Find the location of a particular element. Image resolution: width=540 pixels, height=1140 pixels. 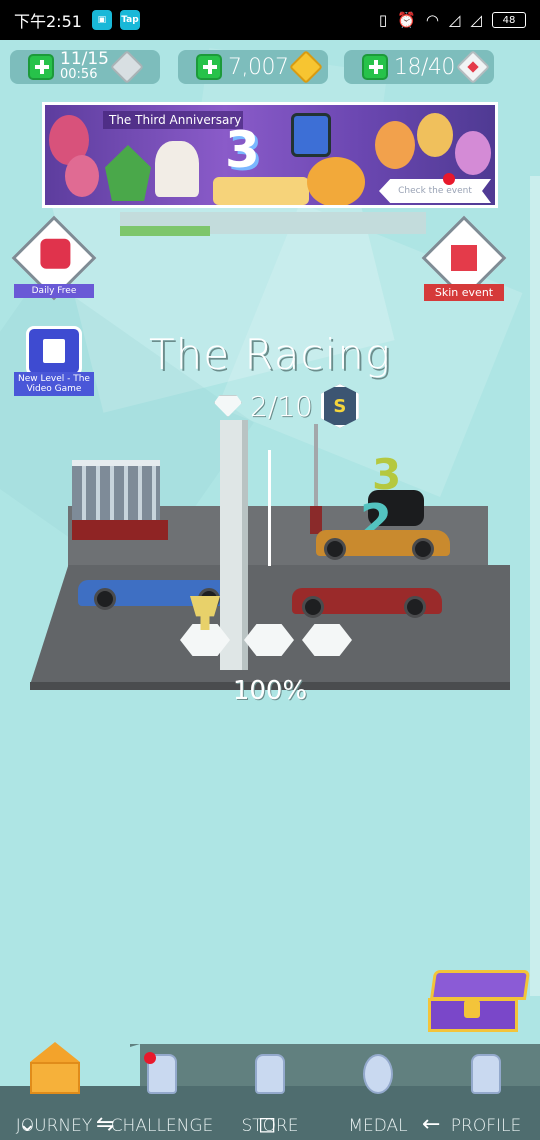

check-event-button: Check the event is located at coordinates (435, 191).